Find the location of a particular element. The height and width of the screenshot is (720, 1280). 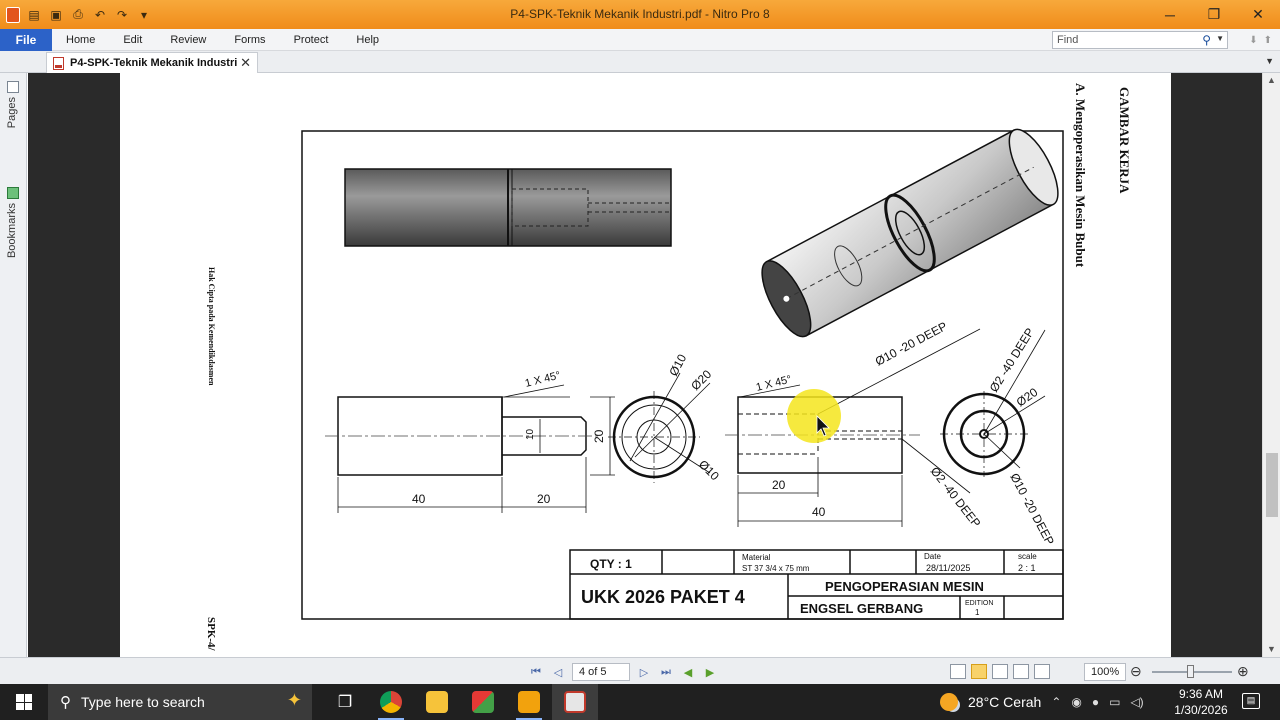

pages-panel-icon is located at coordinates (13, 87).